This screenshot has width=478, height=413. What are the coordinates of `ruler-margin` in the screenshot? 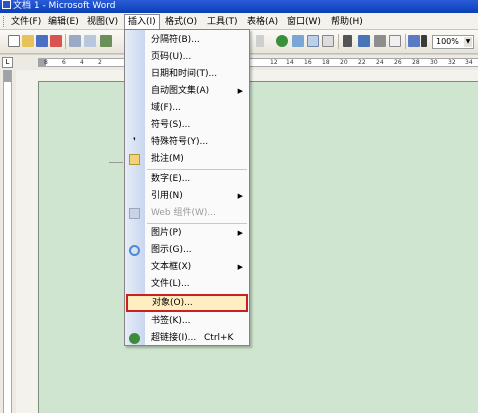 It's located at (7, 76).